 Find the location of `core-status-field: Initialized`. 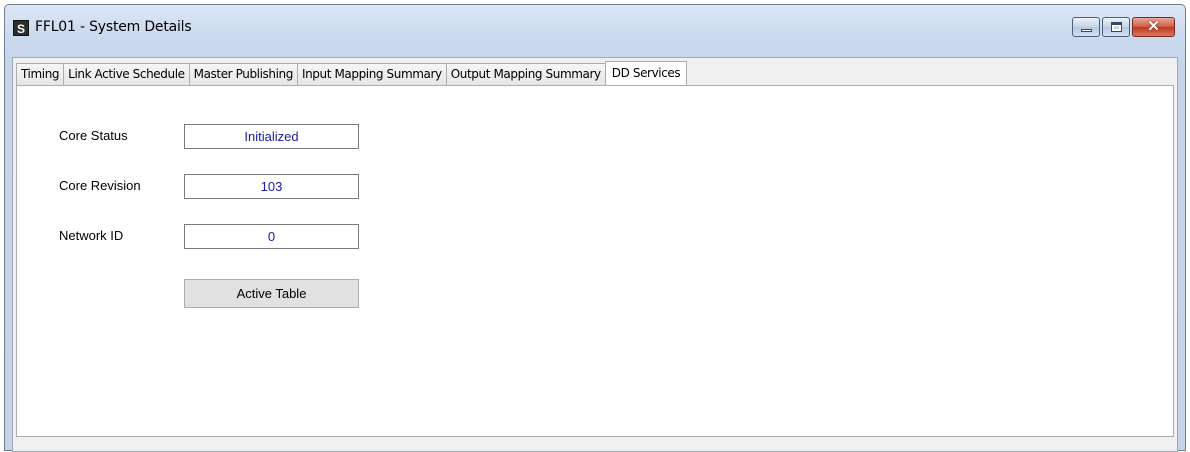

core-status-field: Initialized is located at coordinates (271, 136).